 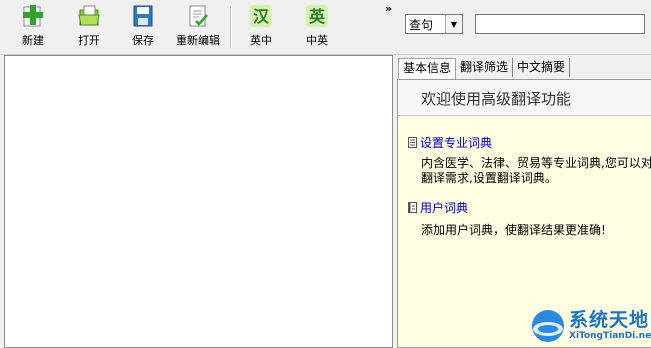 What do you see at coordinates (198, 16) in the screenshot?
I see `edit-document-icon` at bounding box center [198, 16].